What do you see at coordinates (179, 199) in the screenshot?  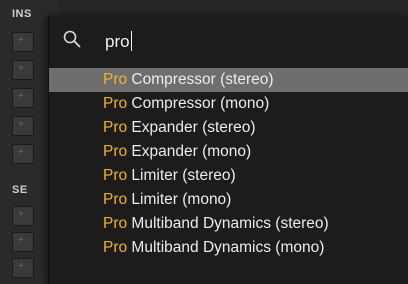 I see `result-name-text: Limiter (mono)` at bounding box center [179, 199].